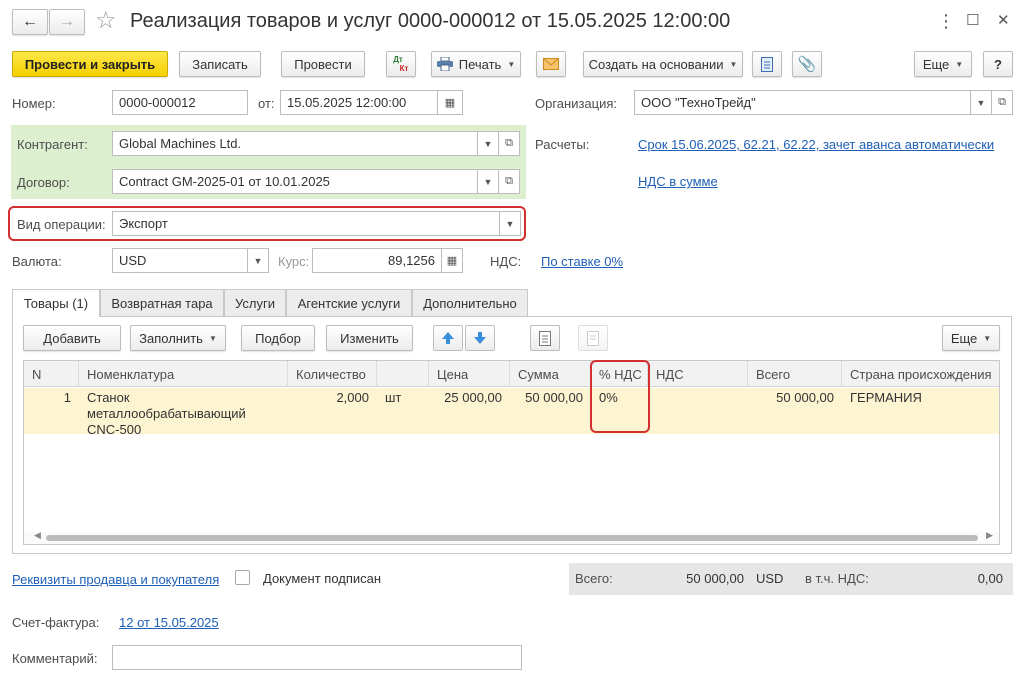  I want to click on column-header-quantity: Количество, so click(332, 374).